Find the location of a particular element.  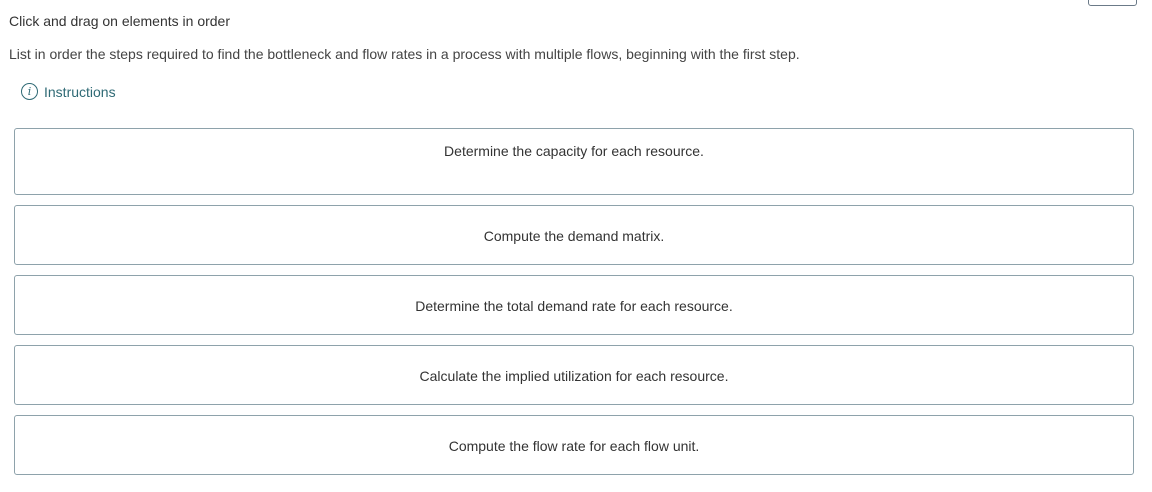

step-label: Compute the demand matrix. is located at coordinates (574, 236).